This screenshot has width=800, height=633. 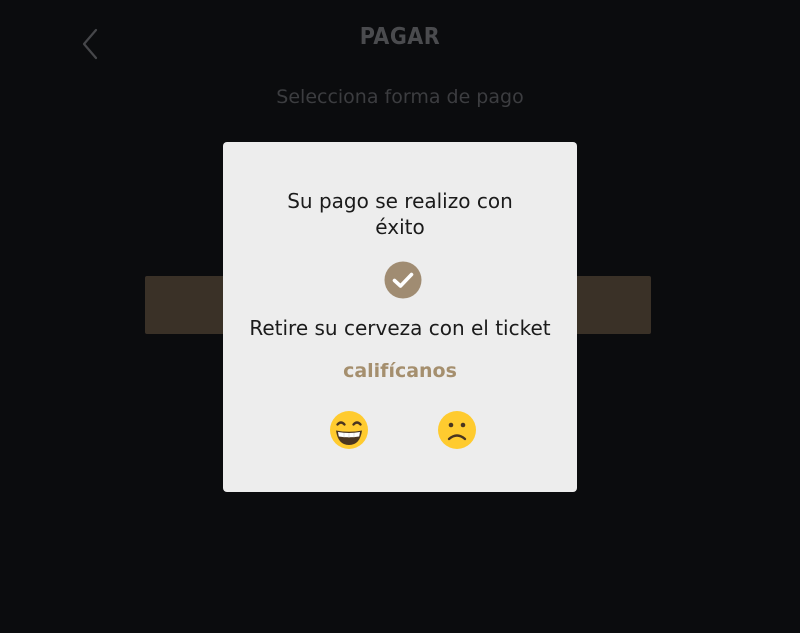 I want to click on rate-label: califícanos, so click(x=400, y=371).